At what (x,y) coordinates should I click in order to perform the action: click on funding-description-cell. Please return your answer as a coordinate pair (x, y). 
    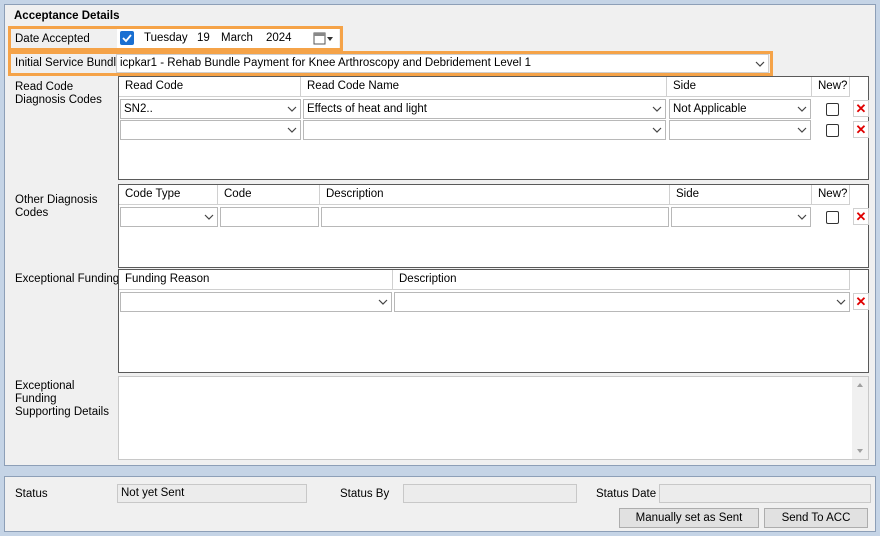
    Looking at the image, I should click on (622, 302).